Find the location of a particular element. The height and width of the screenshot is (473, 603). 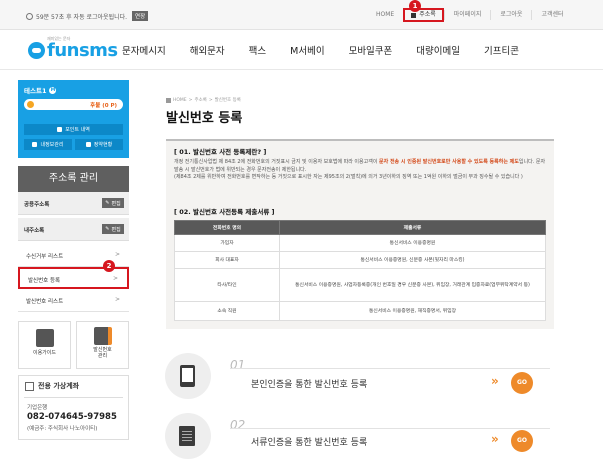

table-cell: 통신서비스 이용증명원, 재직증명서, 위임장 is located at coordinates (412, 311).